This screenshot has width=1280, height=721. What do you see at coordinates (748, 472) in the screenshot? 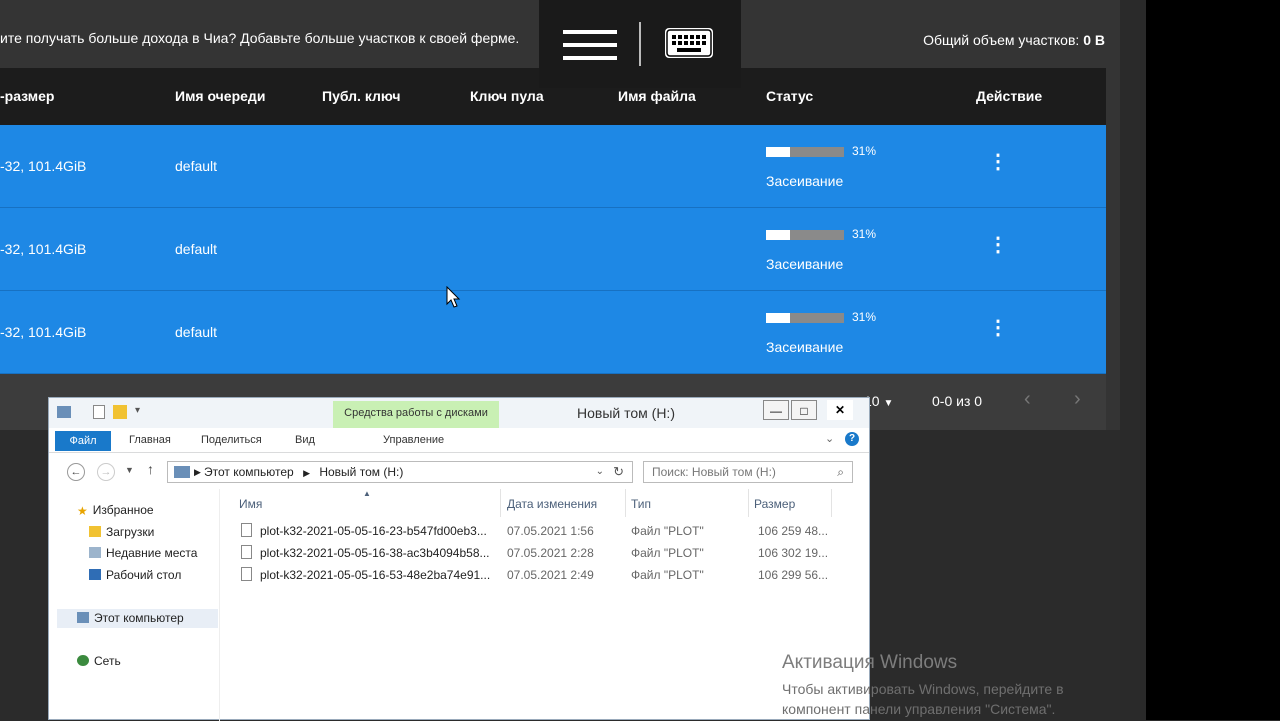
I see `search-input: Поиск: Новый том (H:) ⌕` at bounding box center [748, 472].